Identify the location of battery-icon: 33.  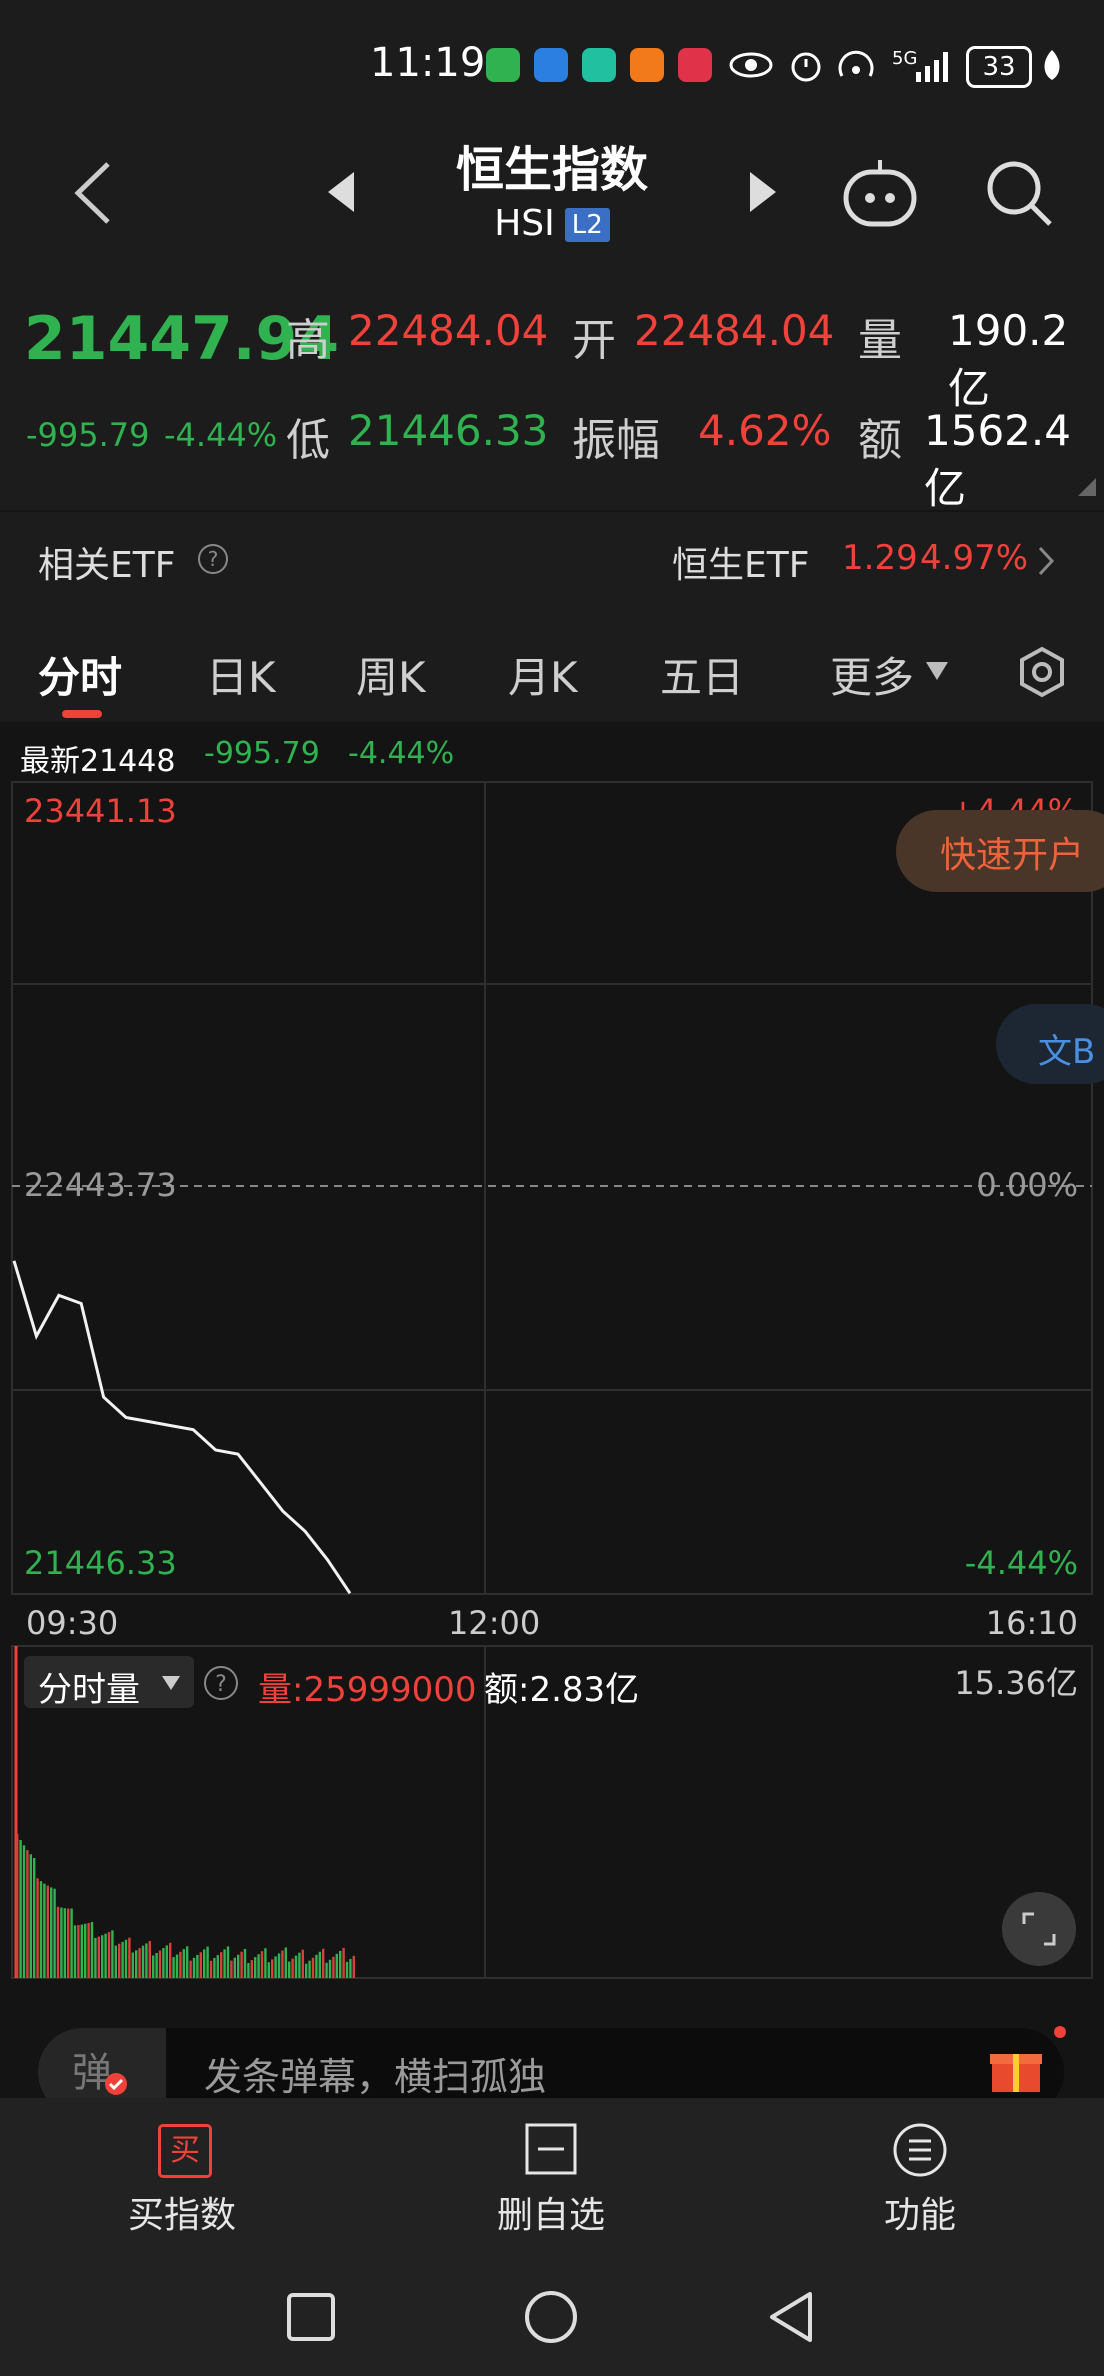
(999, 67).